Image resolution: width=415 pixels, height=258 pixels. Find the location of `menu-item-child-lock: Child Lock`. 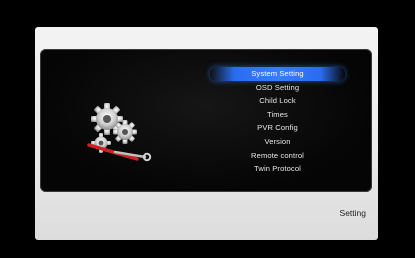

menu-item-child-lock: Child Lock is located at coordinates (277, 101).